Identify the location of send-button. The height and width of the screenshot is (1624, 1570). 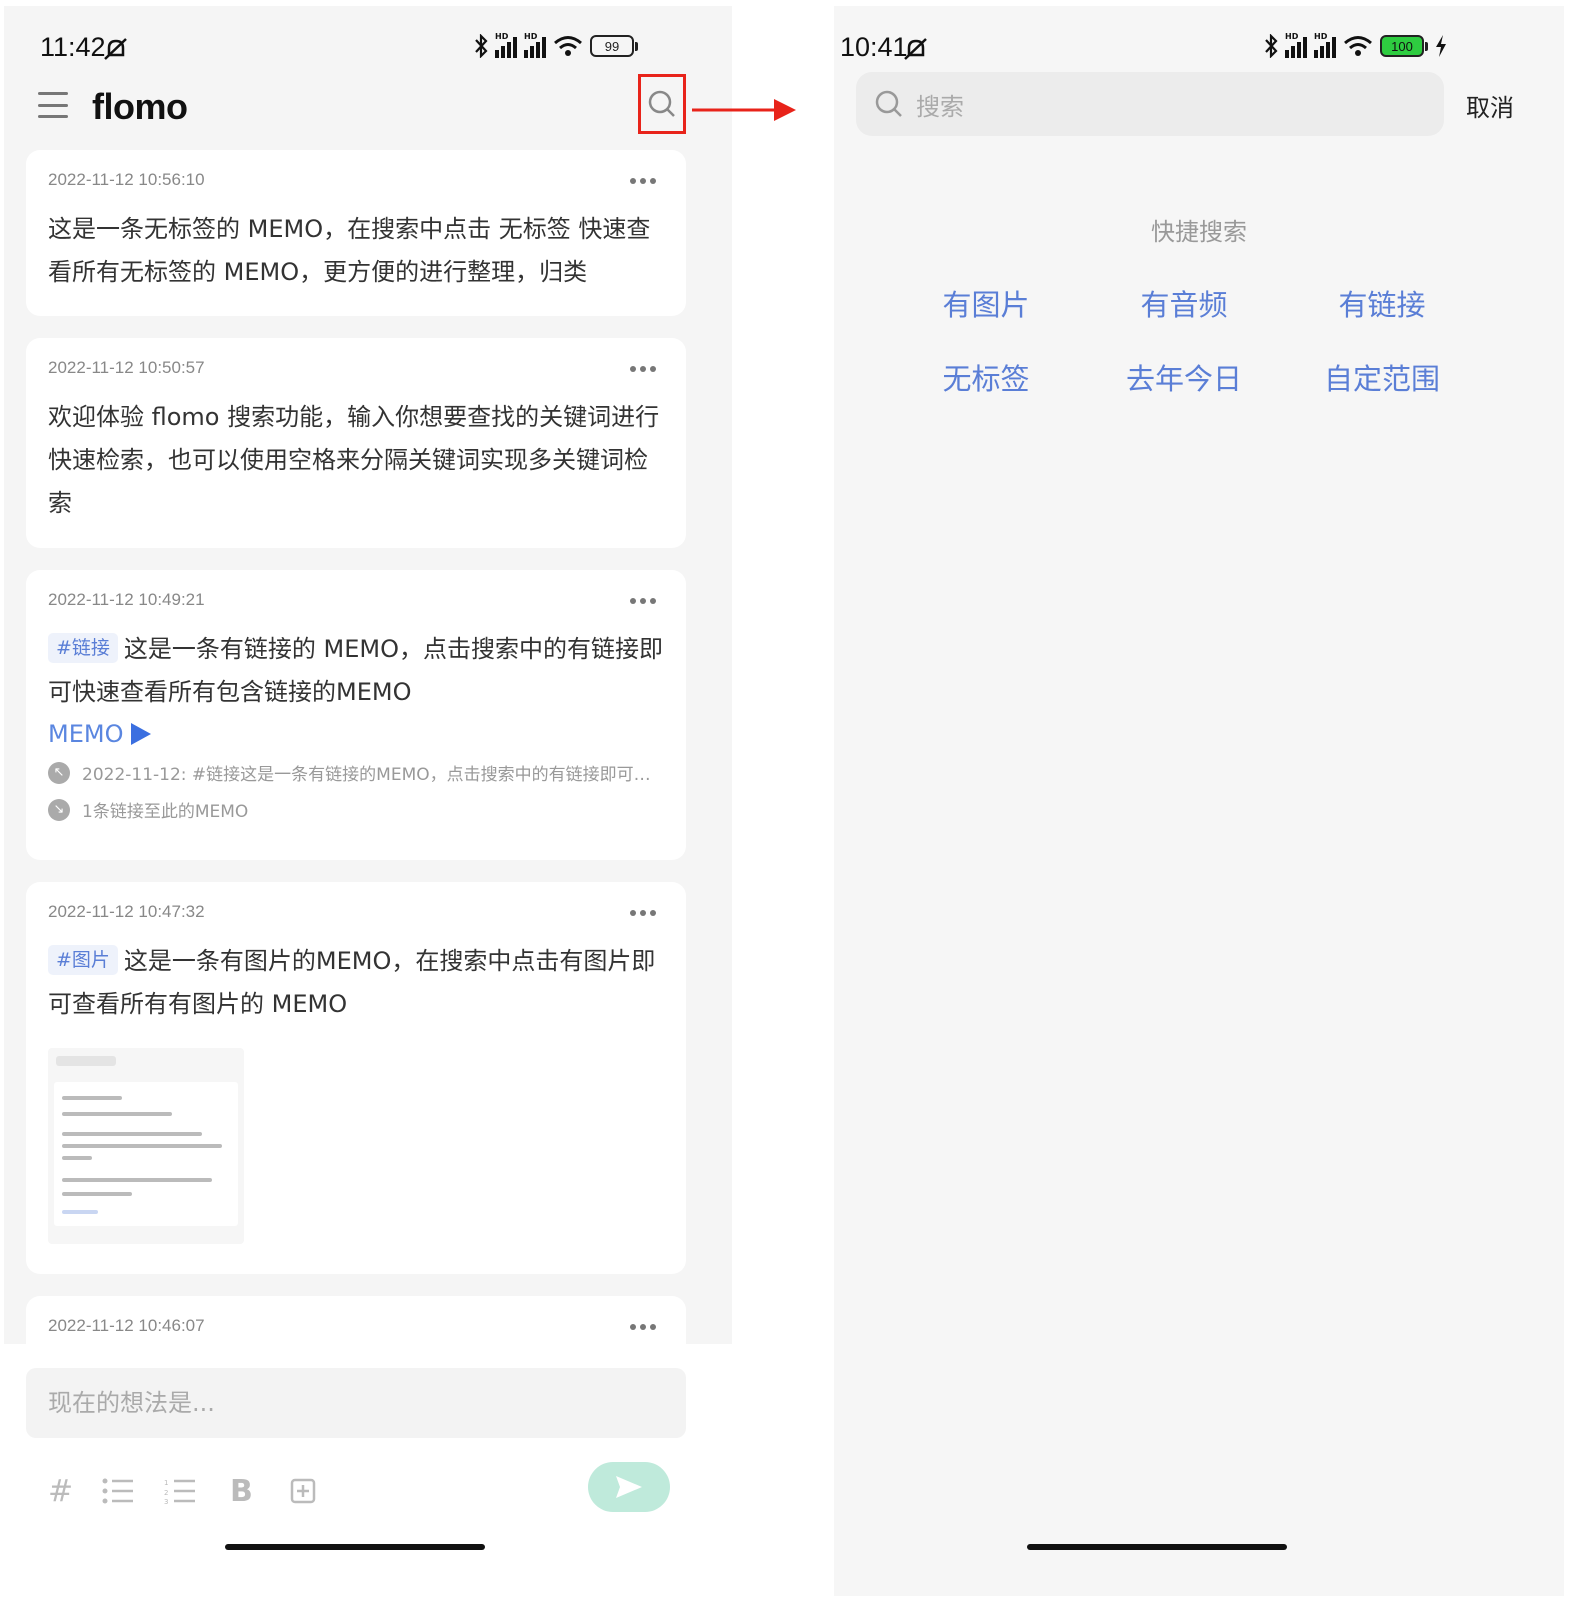
(629, 1487).